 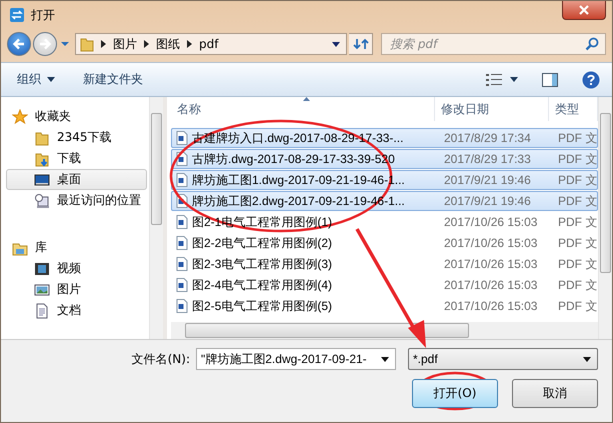 I want to click on close-button, so click(x=584, y=10).